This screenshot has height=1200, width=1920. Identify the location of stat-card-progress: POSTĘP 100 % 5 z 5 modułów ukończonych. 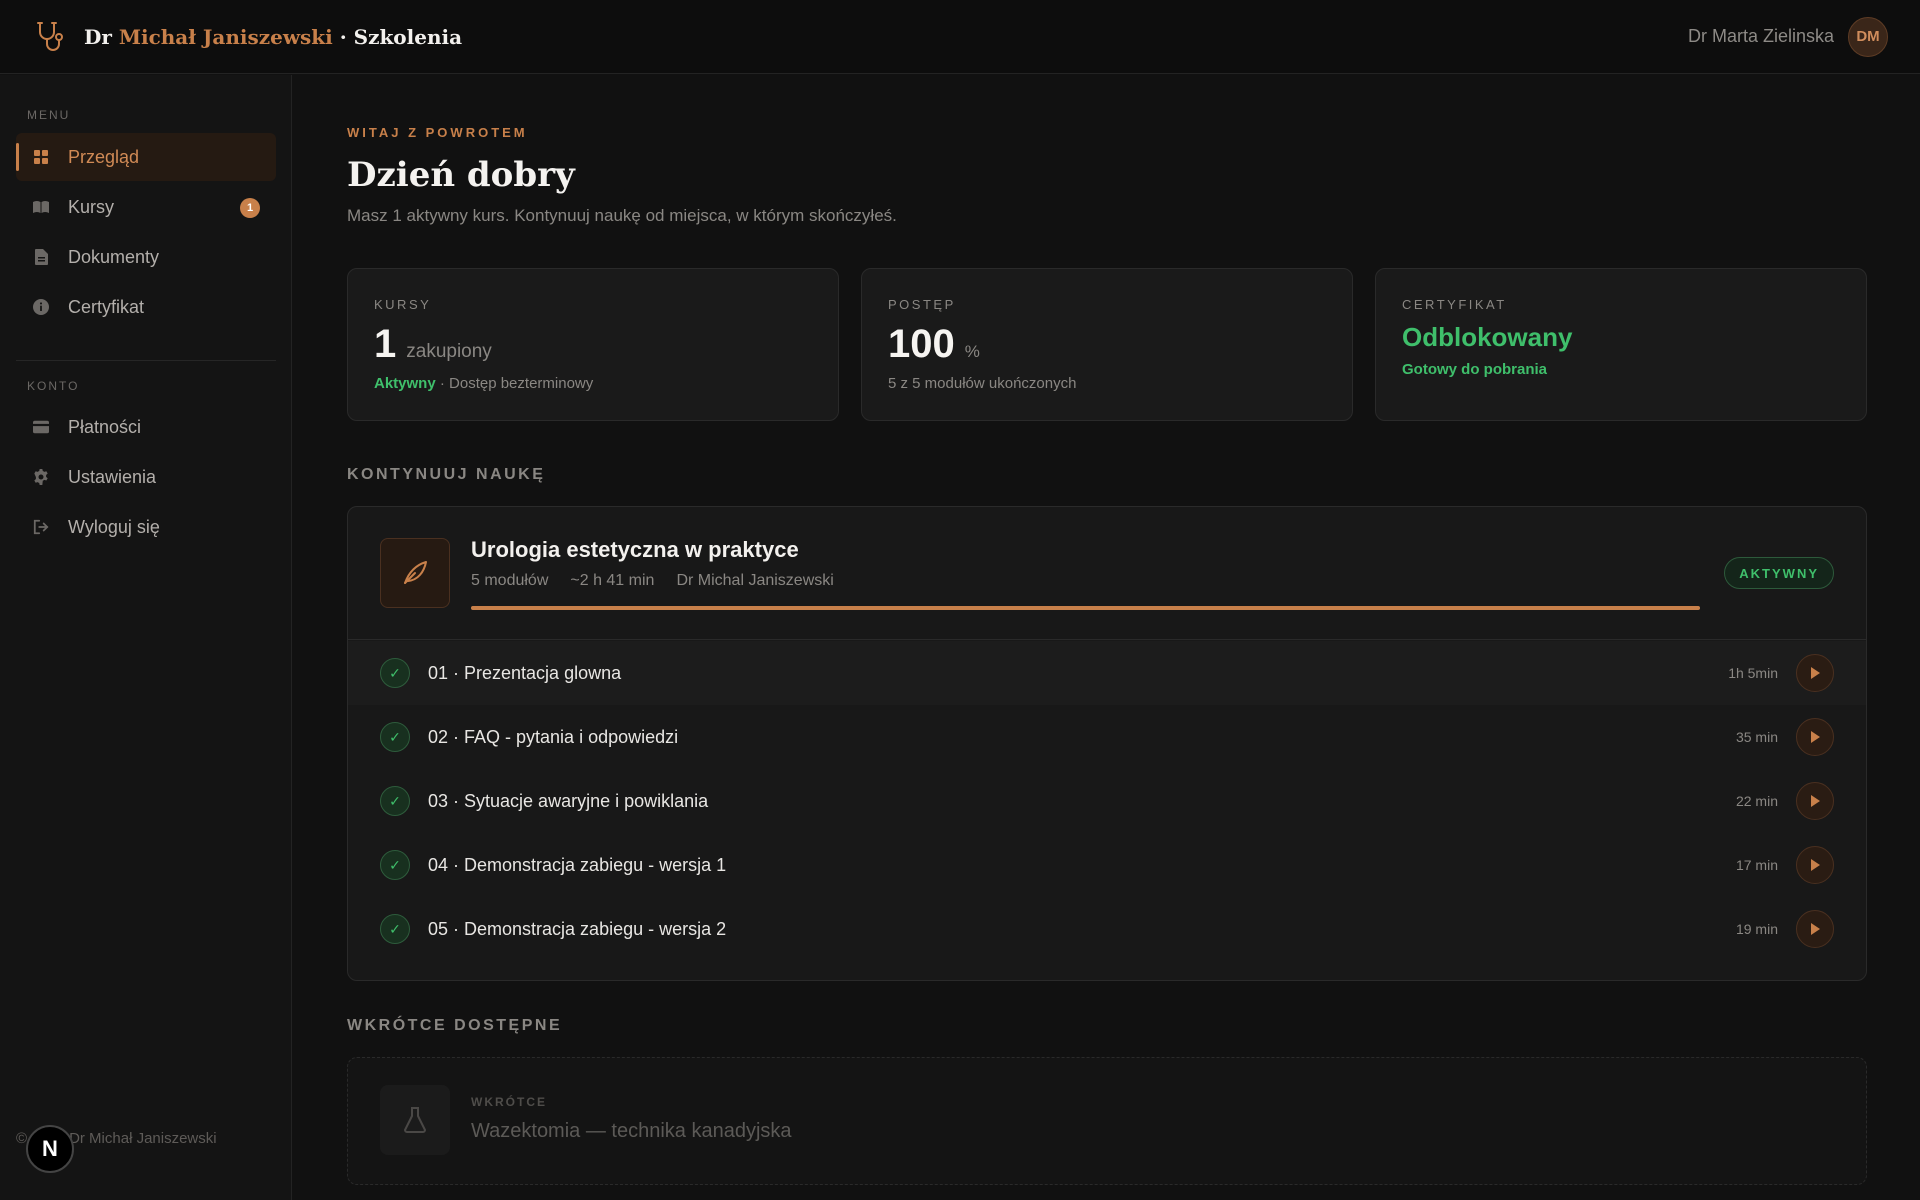
(1107, 344).